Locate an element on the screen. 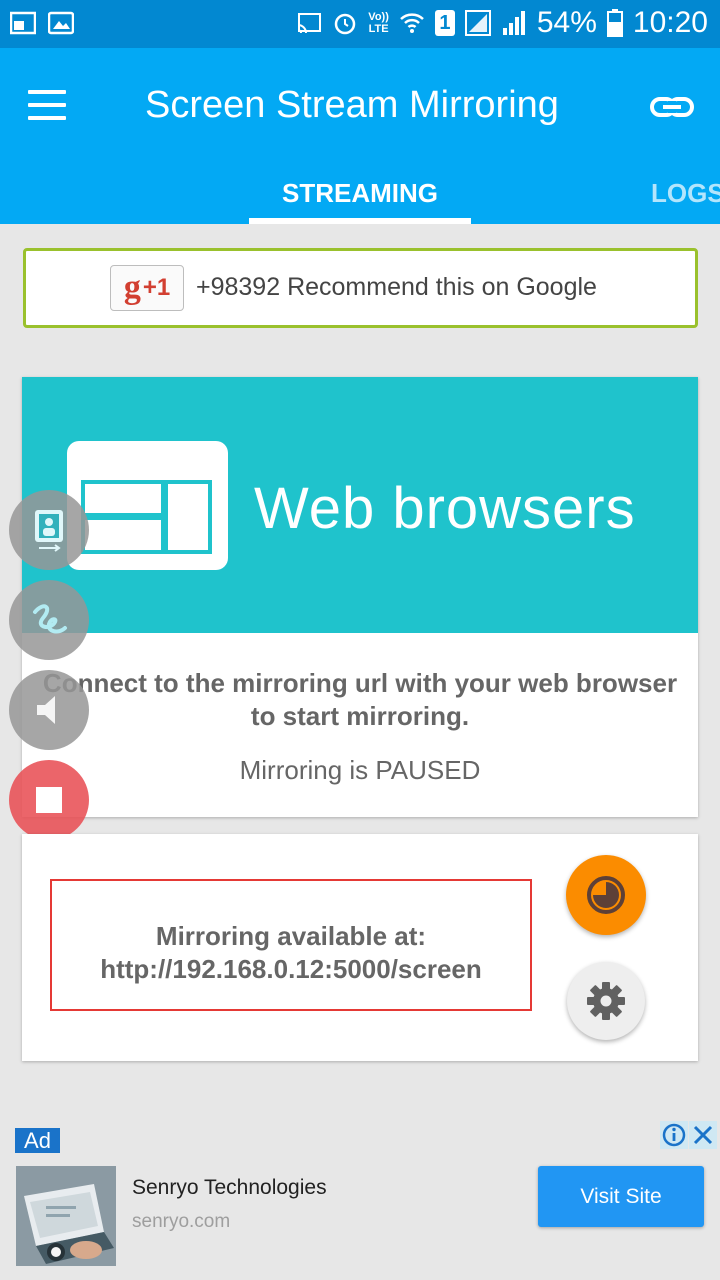  gplus-g: g is located at coordinates (132, 287).